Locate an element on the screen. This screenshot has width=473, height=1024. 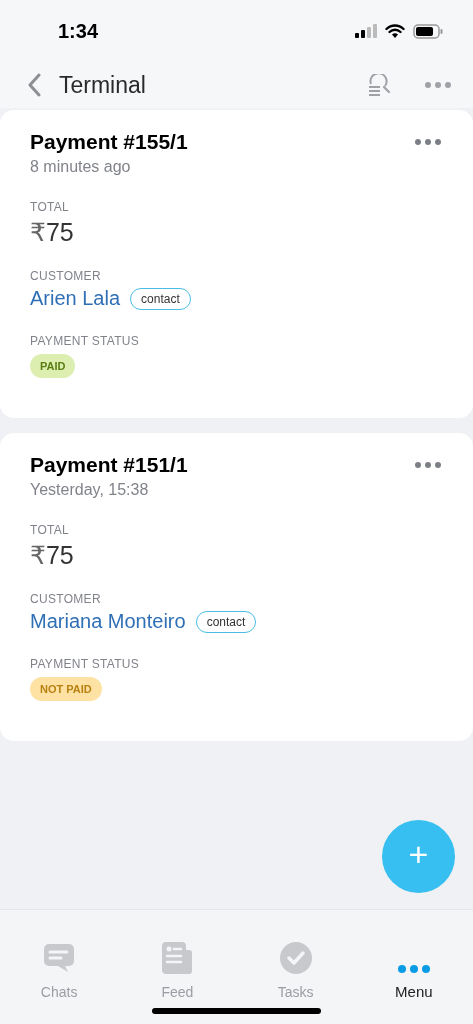
back-icon is located at coordinates (34, 85).